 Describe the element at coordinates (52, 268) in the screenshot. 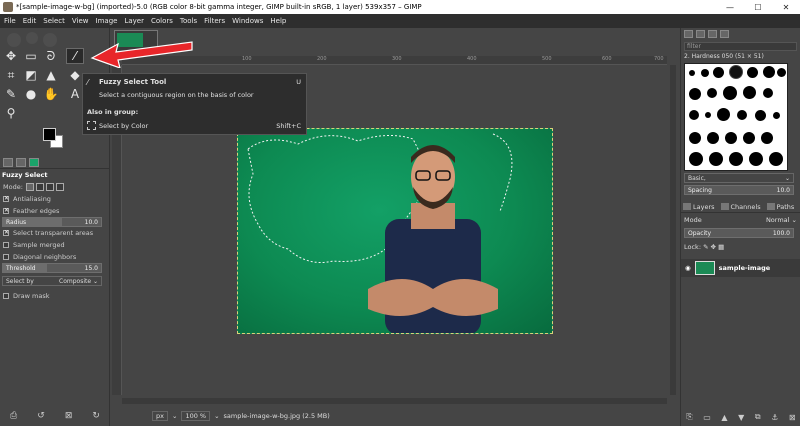

I see `threshold-slider: Threshold 15.0` at that location.